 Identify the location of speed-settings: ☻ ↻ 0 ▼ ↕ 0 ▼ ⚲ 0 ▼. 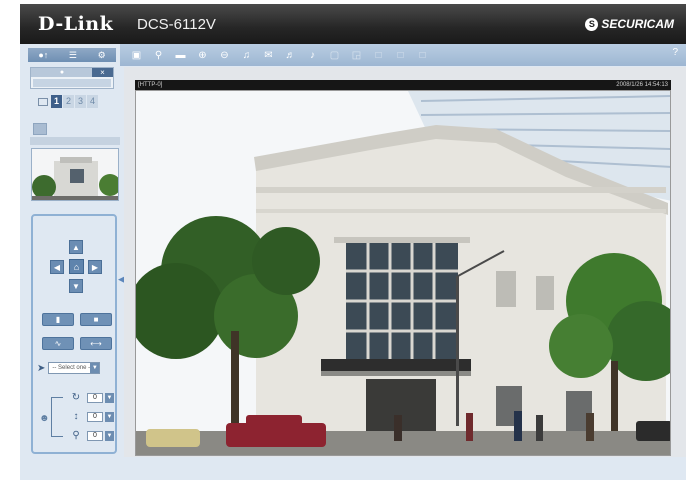
(76, 421).